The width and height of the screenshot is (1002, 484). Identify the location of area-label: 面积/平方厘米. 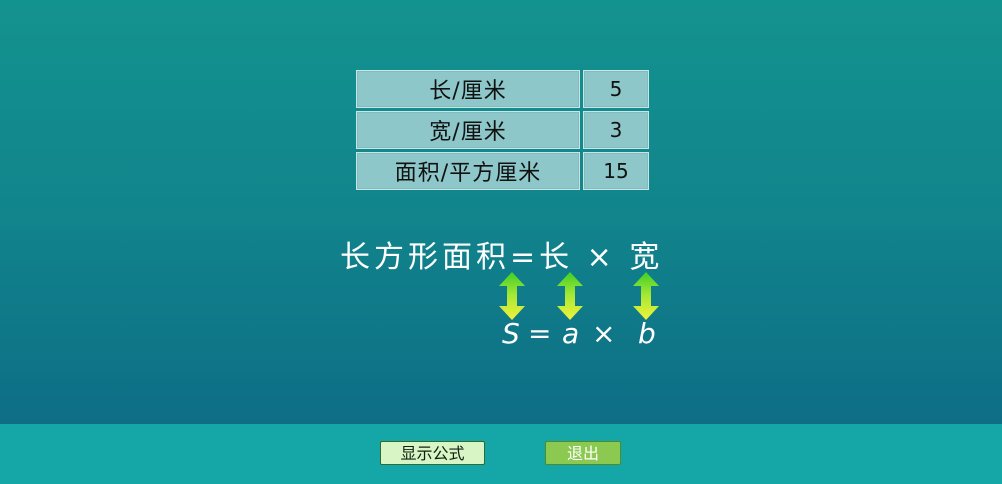
(468, 171).